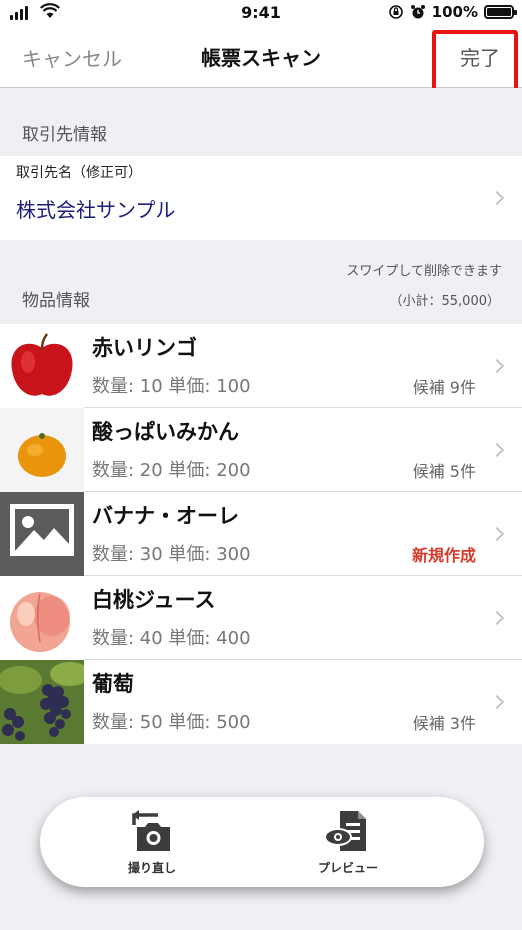 This screenshot has height=930, width=522. What do you see at coordinates (262, 842) in the screenshot?
I see `bottom-action-bar: 撮り直し プレビュー` at bounding box center [262, 842].